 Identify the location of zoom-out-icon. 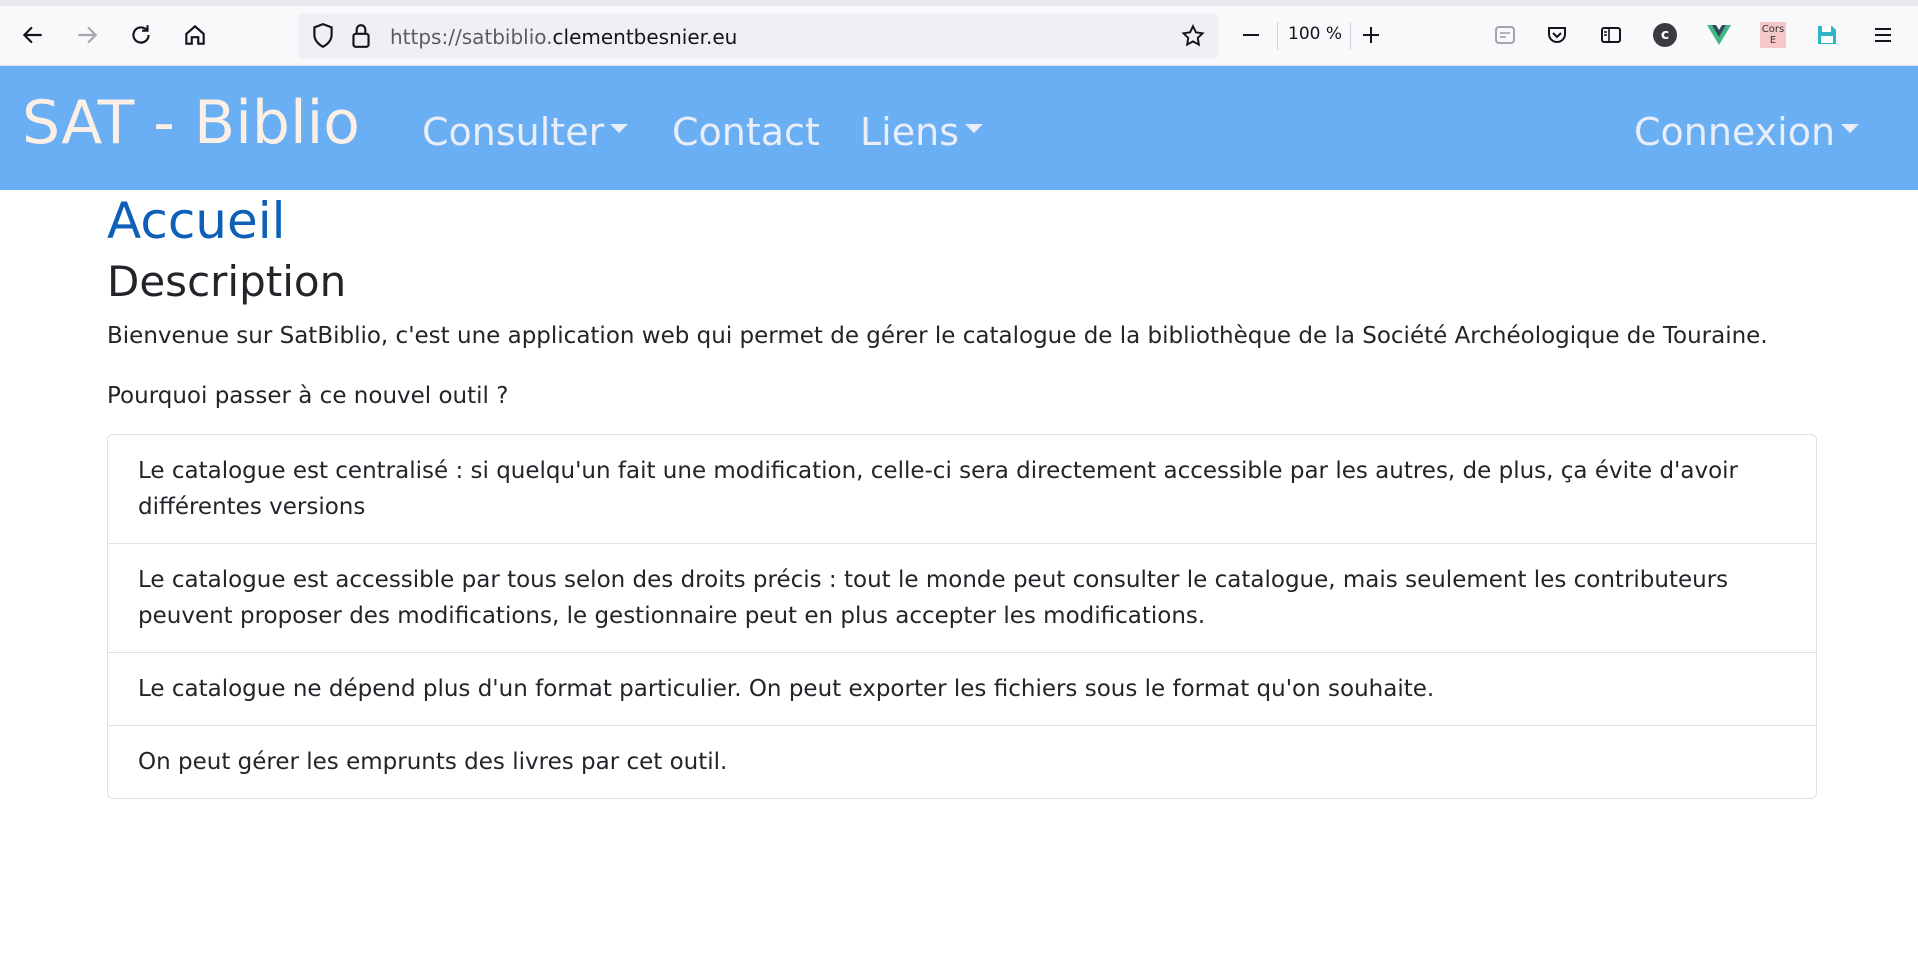
(1251, 35).